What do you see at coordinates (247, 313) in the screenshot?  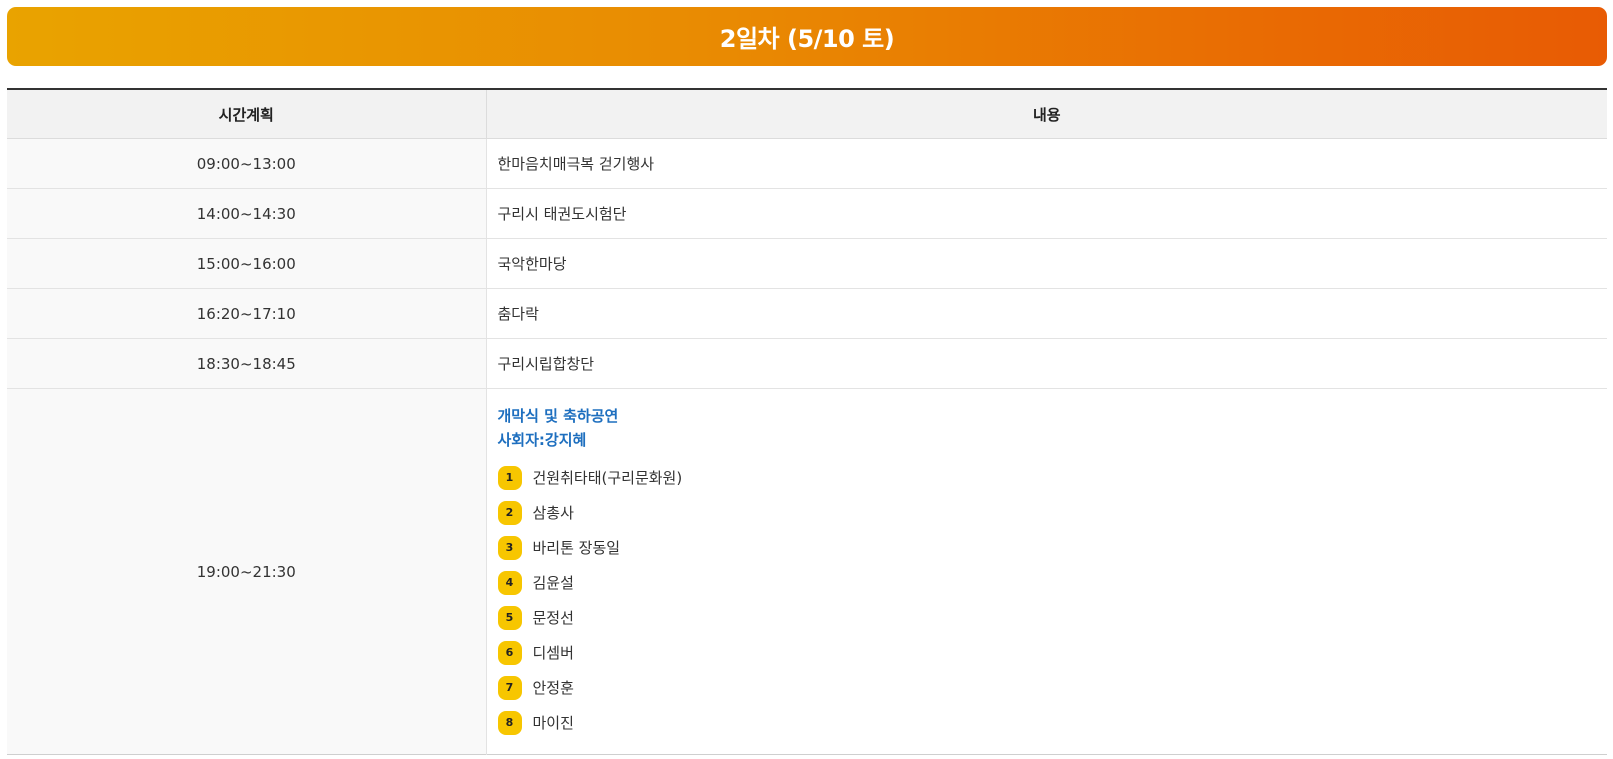 I see `time-cell: 16:20~17:10` at bounding box center [247, 313].